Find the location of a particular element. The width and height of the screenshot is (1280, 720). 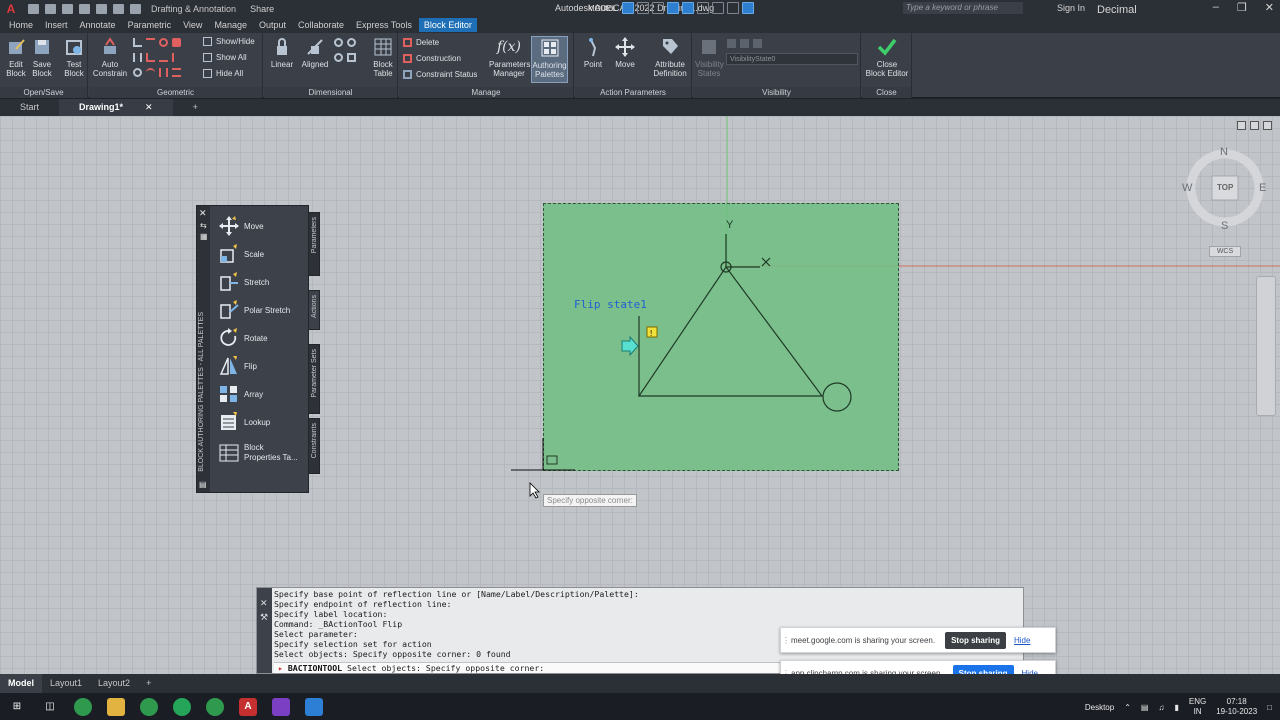

tab-annotate: Annotate is located at coordinates (98, 25).